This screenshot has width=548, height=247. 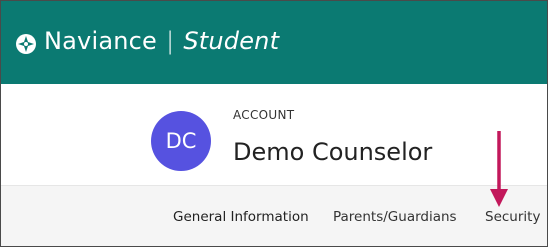 What do you see at coordinates (26, 44) in the screenshot?
I see `compass-icon` at bounding box center [26, 44].